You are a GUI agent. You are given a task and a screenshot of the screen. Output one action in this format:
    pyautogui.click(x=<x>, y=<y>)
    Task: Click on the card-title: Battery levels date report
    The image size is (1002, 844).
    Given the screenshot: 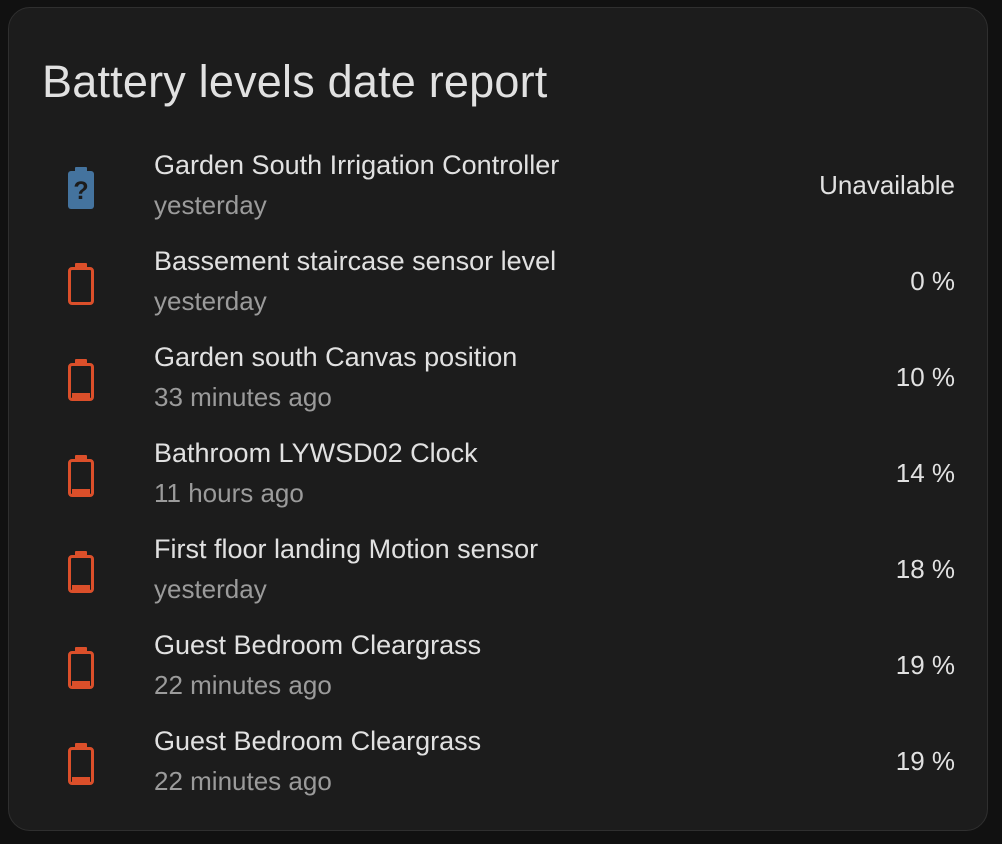 What is the action you would take?
    pyautogui.click(x=295, y=81)
    